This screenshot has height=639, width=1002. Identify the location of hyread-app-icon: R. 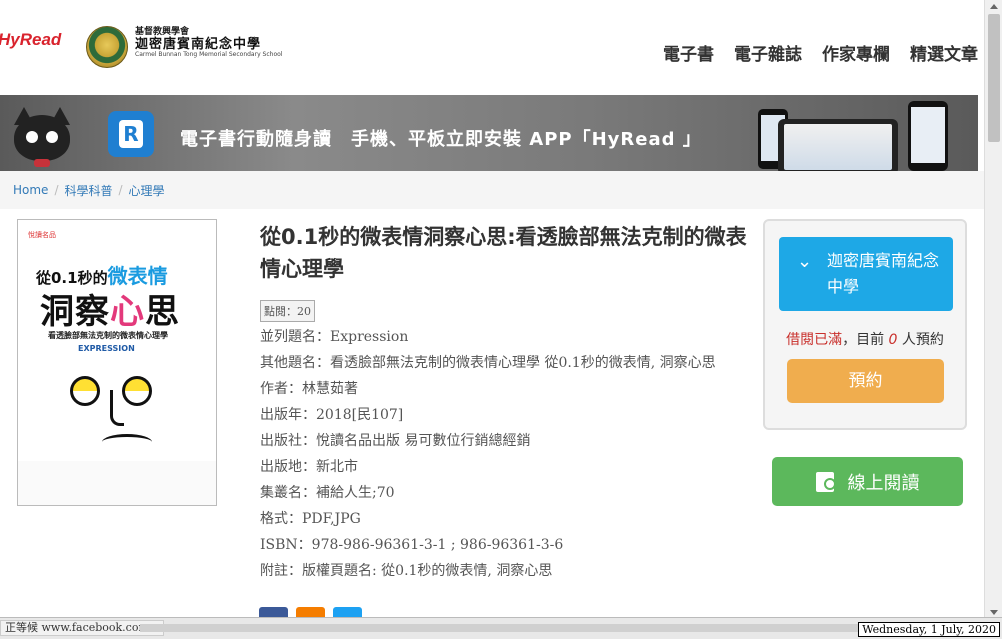
(131, 134).